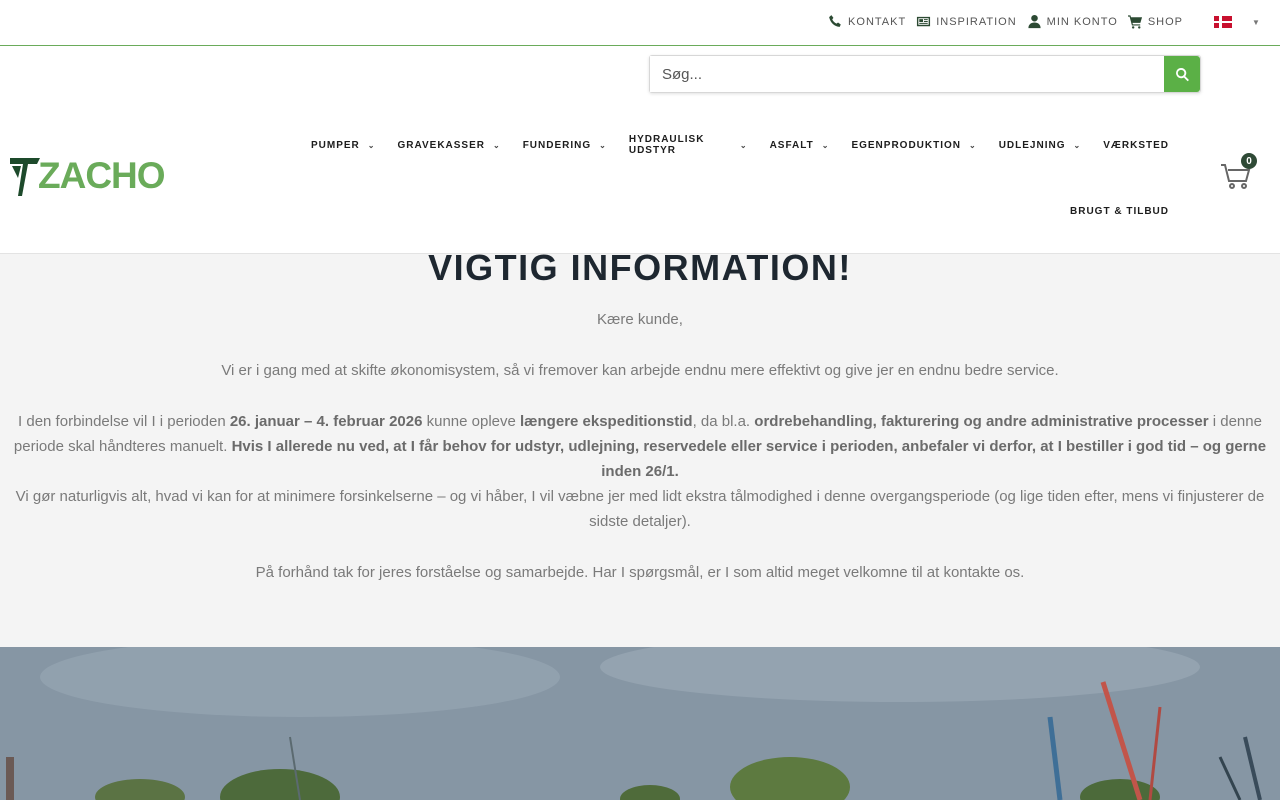  I want to click on nav-item-label: VÆRKSTED, so click(1136, 145).